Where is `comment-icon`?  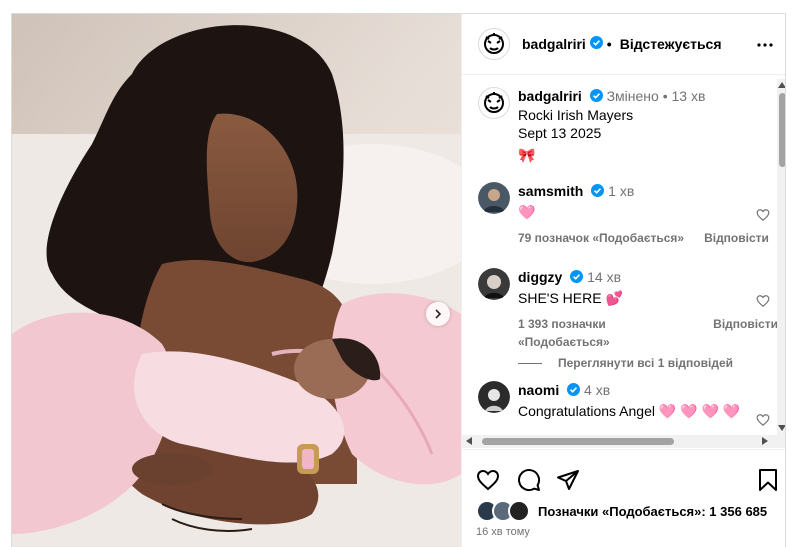 comment-icon is located at coordinates (529, 482).